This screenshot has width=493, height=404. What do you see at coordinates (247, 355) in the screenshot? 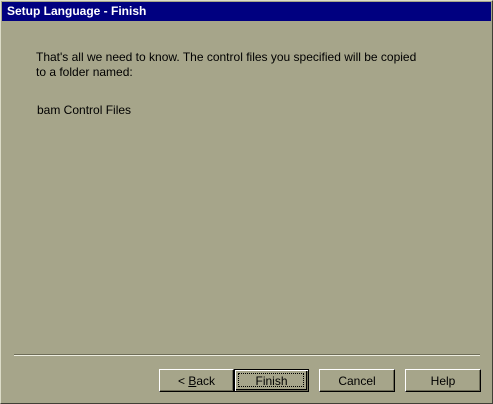
I see `button-separator` at bounding box center [247, 355].